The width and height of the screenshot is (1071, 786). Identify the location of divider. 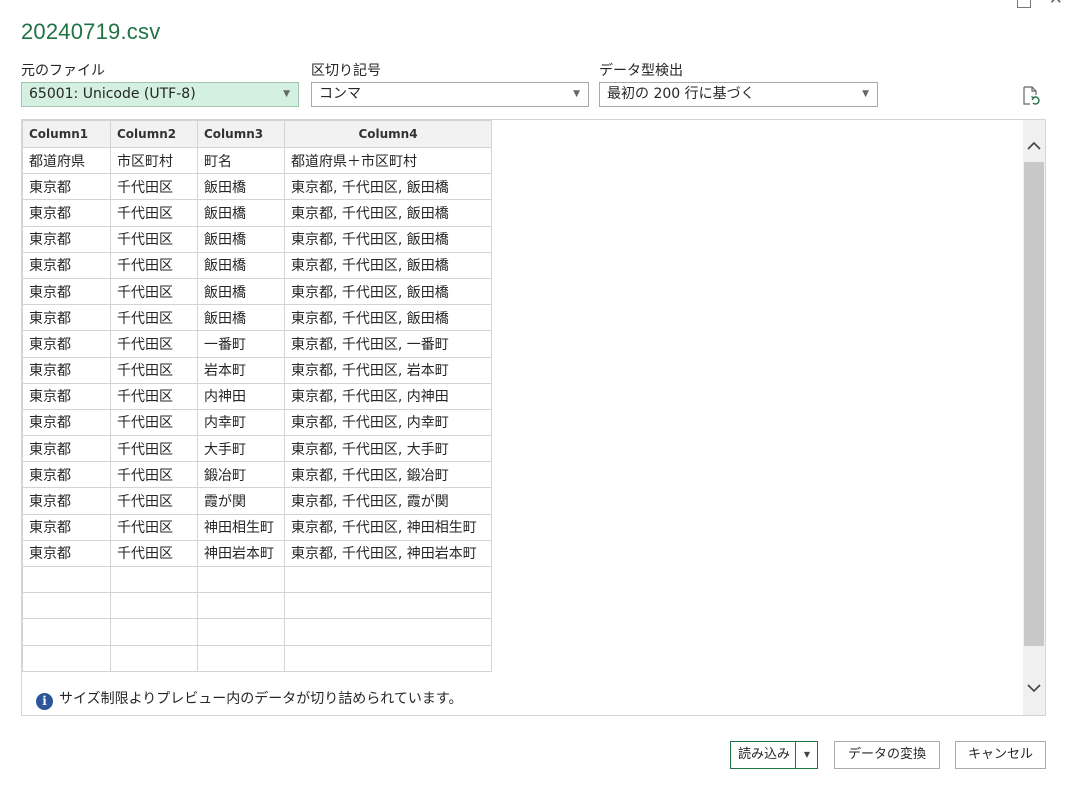
(795, 755).